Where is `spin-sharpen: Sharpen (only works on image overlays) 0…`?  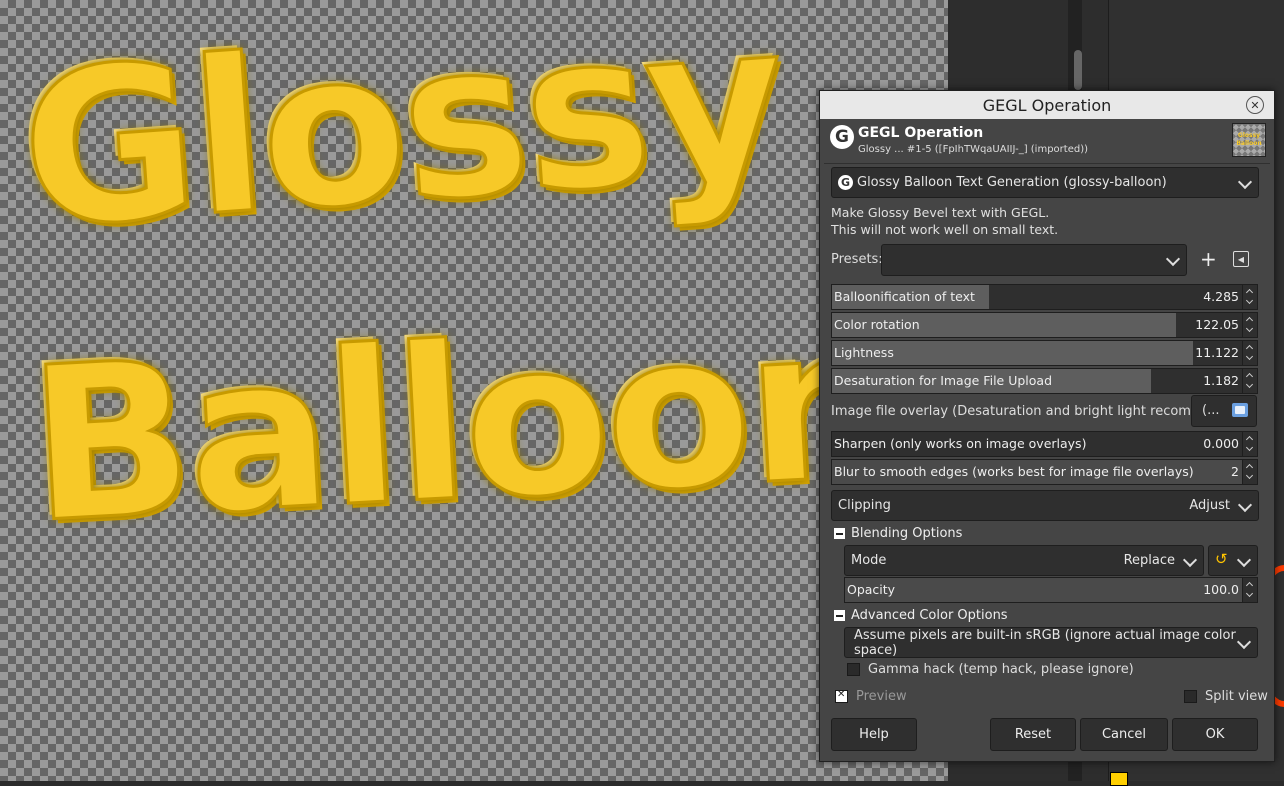
spin-sharpen: Sharpen (only works on image overlays) 0… is located at coordinates (1044, 444).